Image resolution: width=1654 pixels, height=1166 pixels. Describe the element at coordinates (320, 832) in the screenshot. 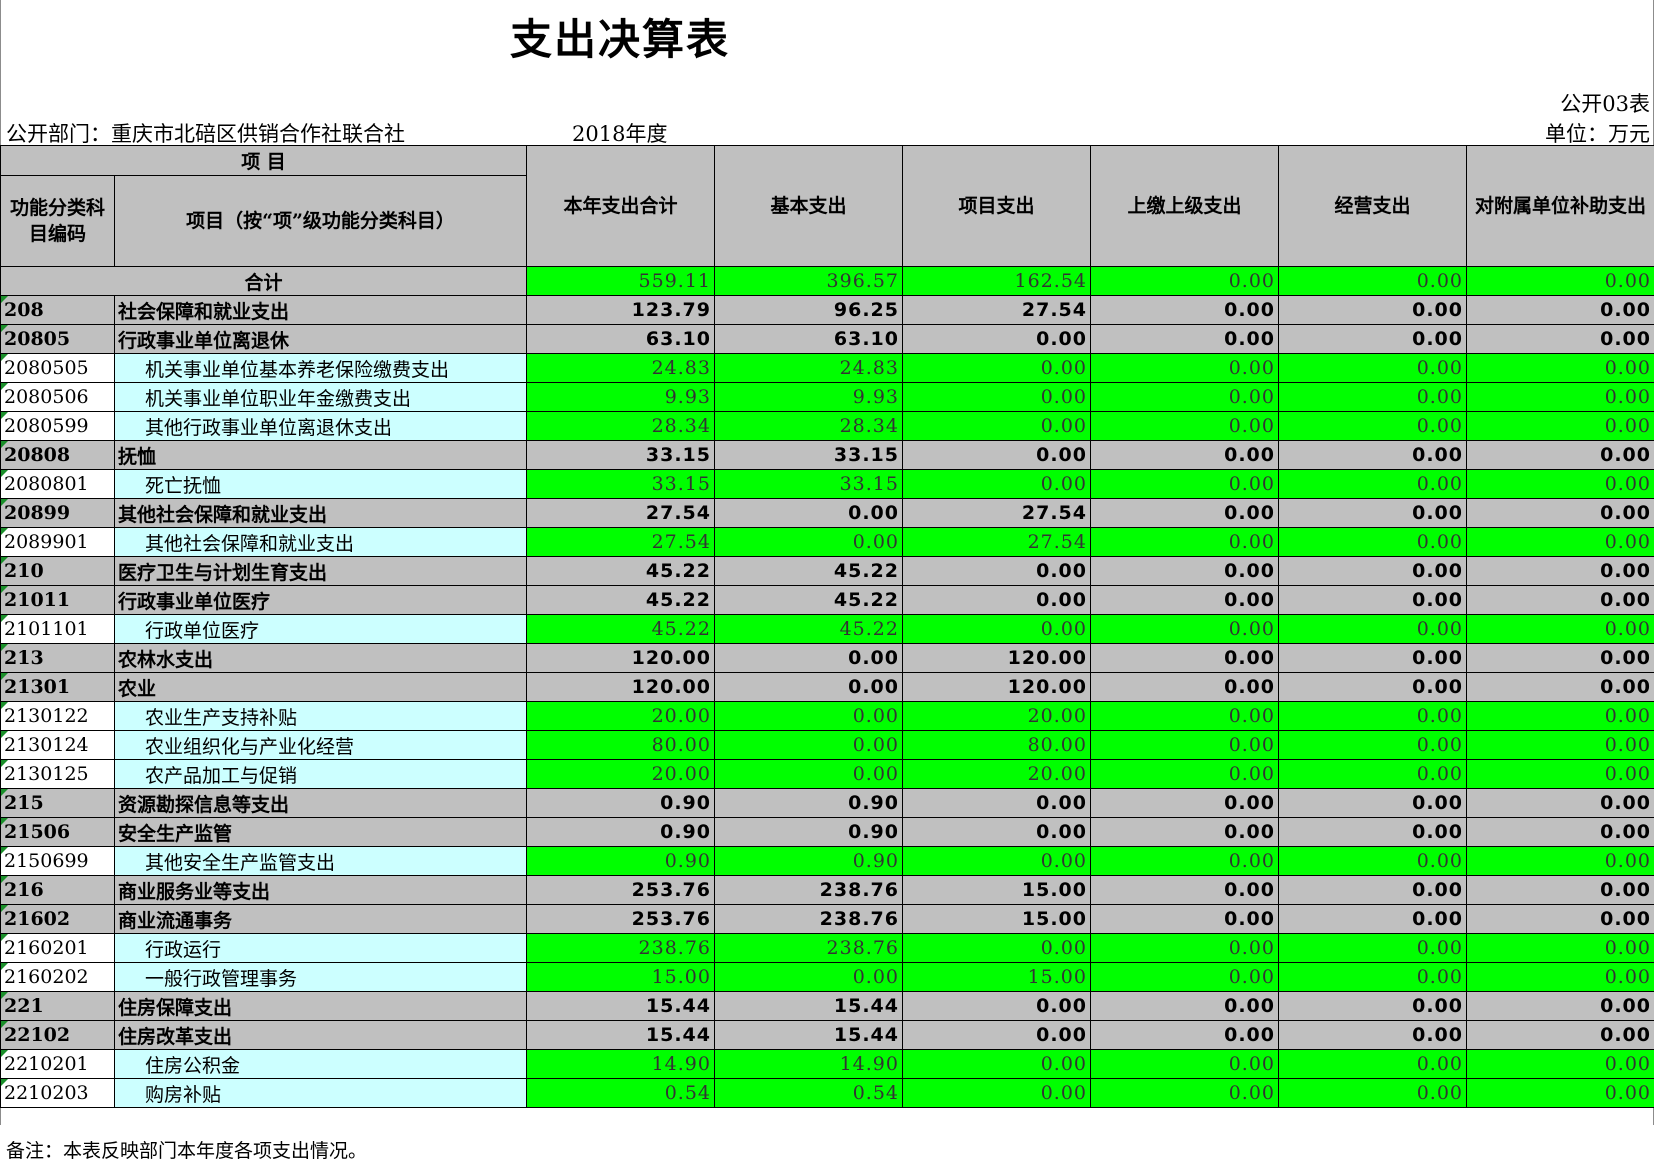

I see `subject-name-cell: 安全生产监管` at that location.